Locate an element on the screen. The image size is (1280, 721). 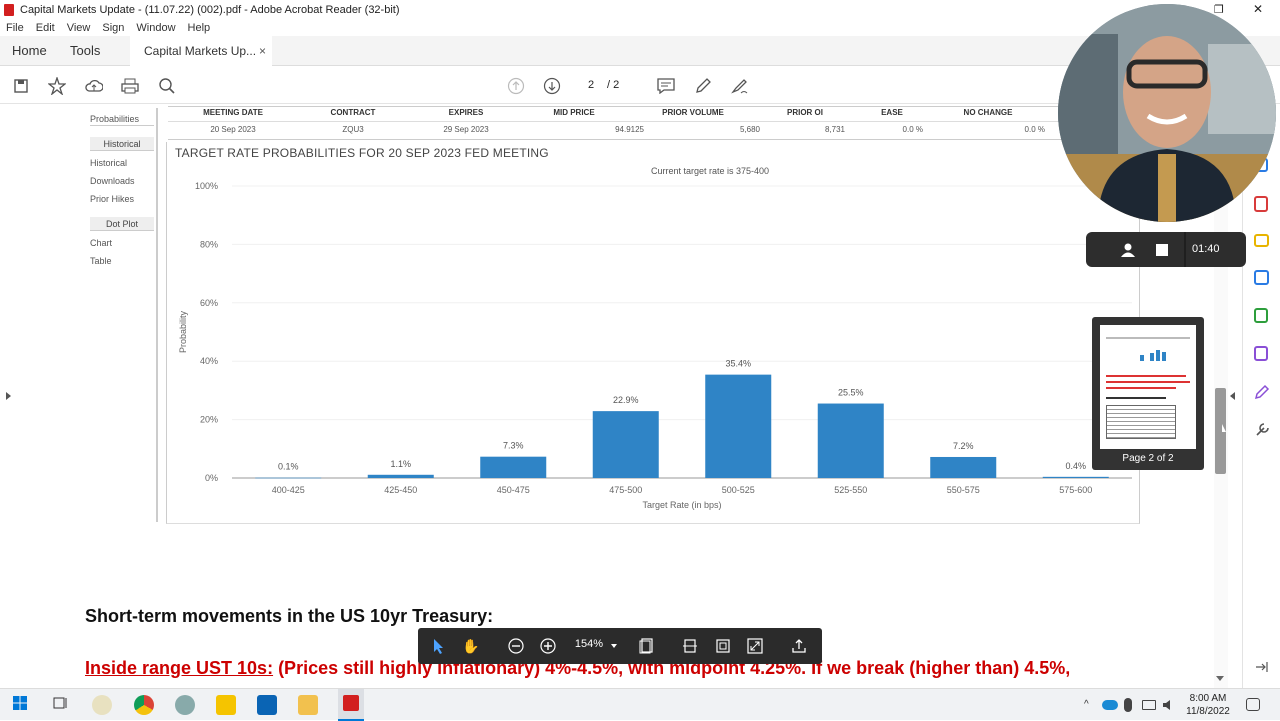
page-thumbnail-preview: Page 2 of 2 is located at coordinates (1148, 393).